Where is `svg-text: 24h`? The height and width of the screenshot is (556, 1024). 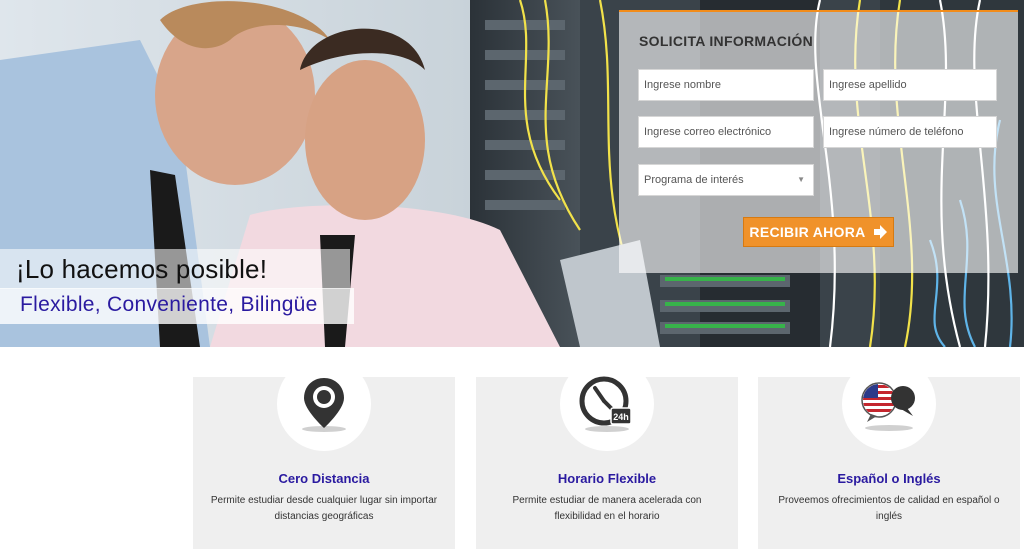
svg-text: 24h is located at coordinates (621, 417).